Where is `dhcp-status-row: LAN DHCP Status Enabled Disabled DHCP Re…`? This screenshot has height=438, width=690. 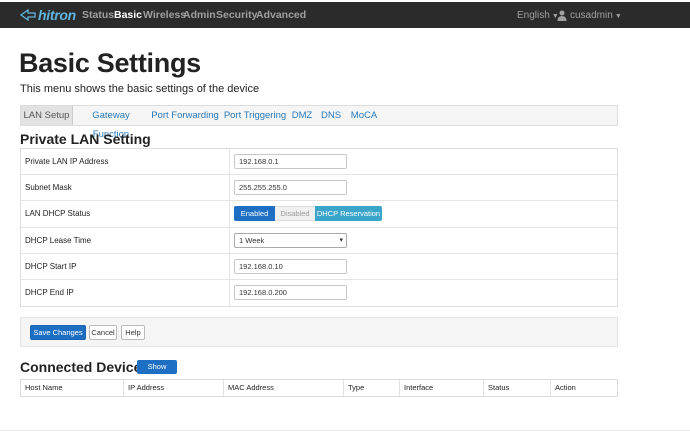
dhcp-status-row: LAN DHCP Status Enabled Disabled DHCP Re… is located at coordinates (319, 214).